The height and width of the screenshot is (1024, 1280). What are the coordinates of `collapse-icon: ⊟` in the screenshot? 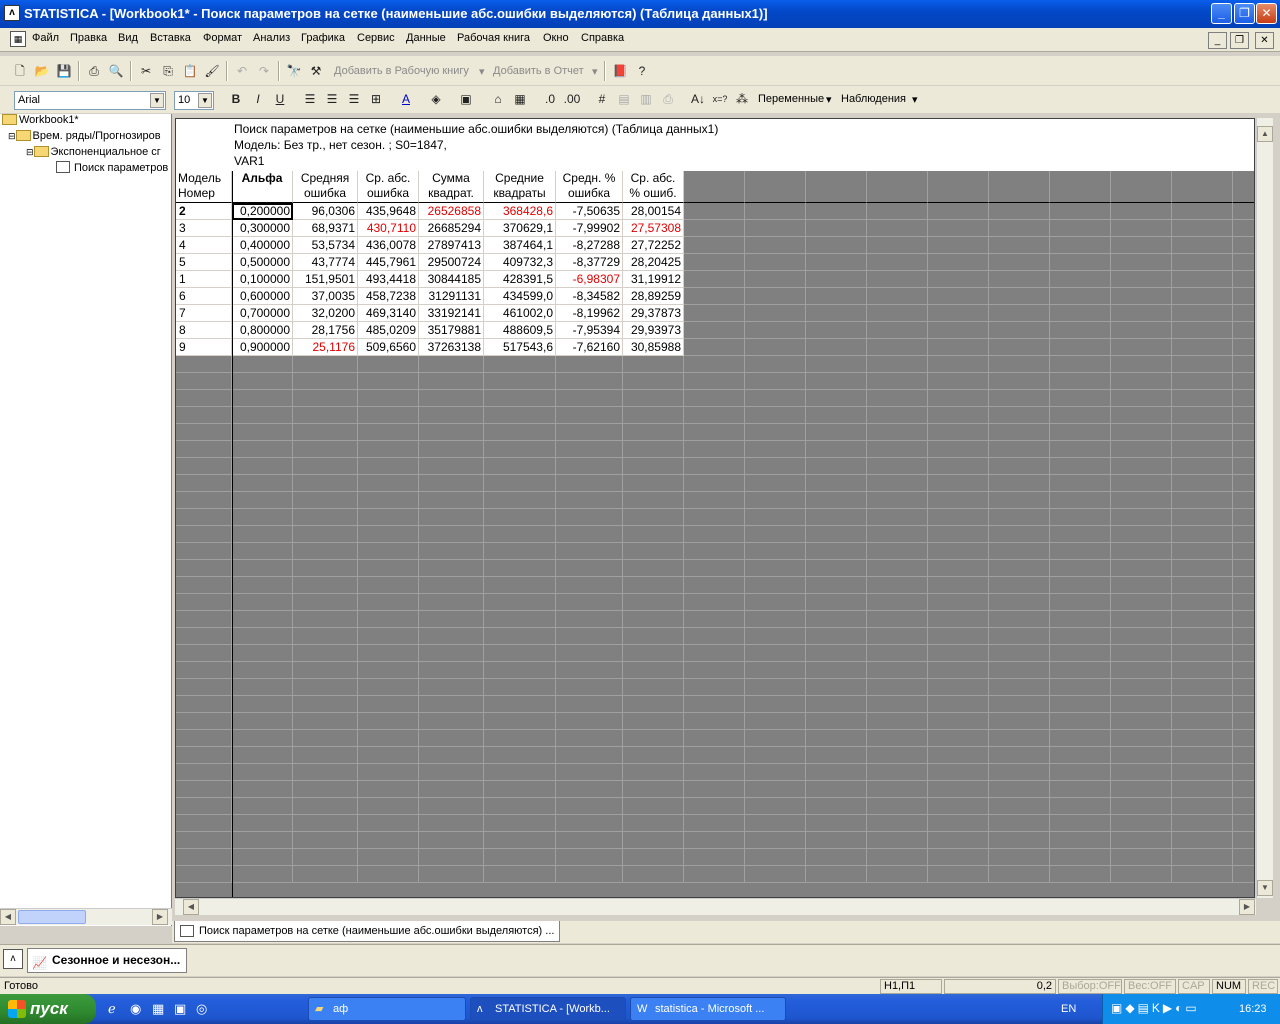 It's located at (12, 136).